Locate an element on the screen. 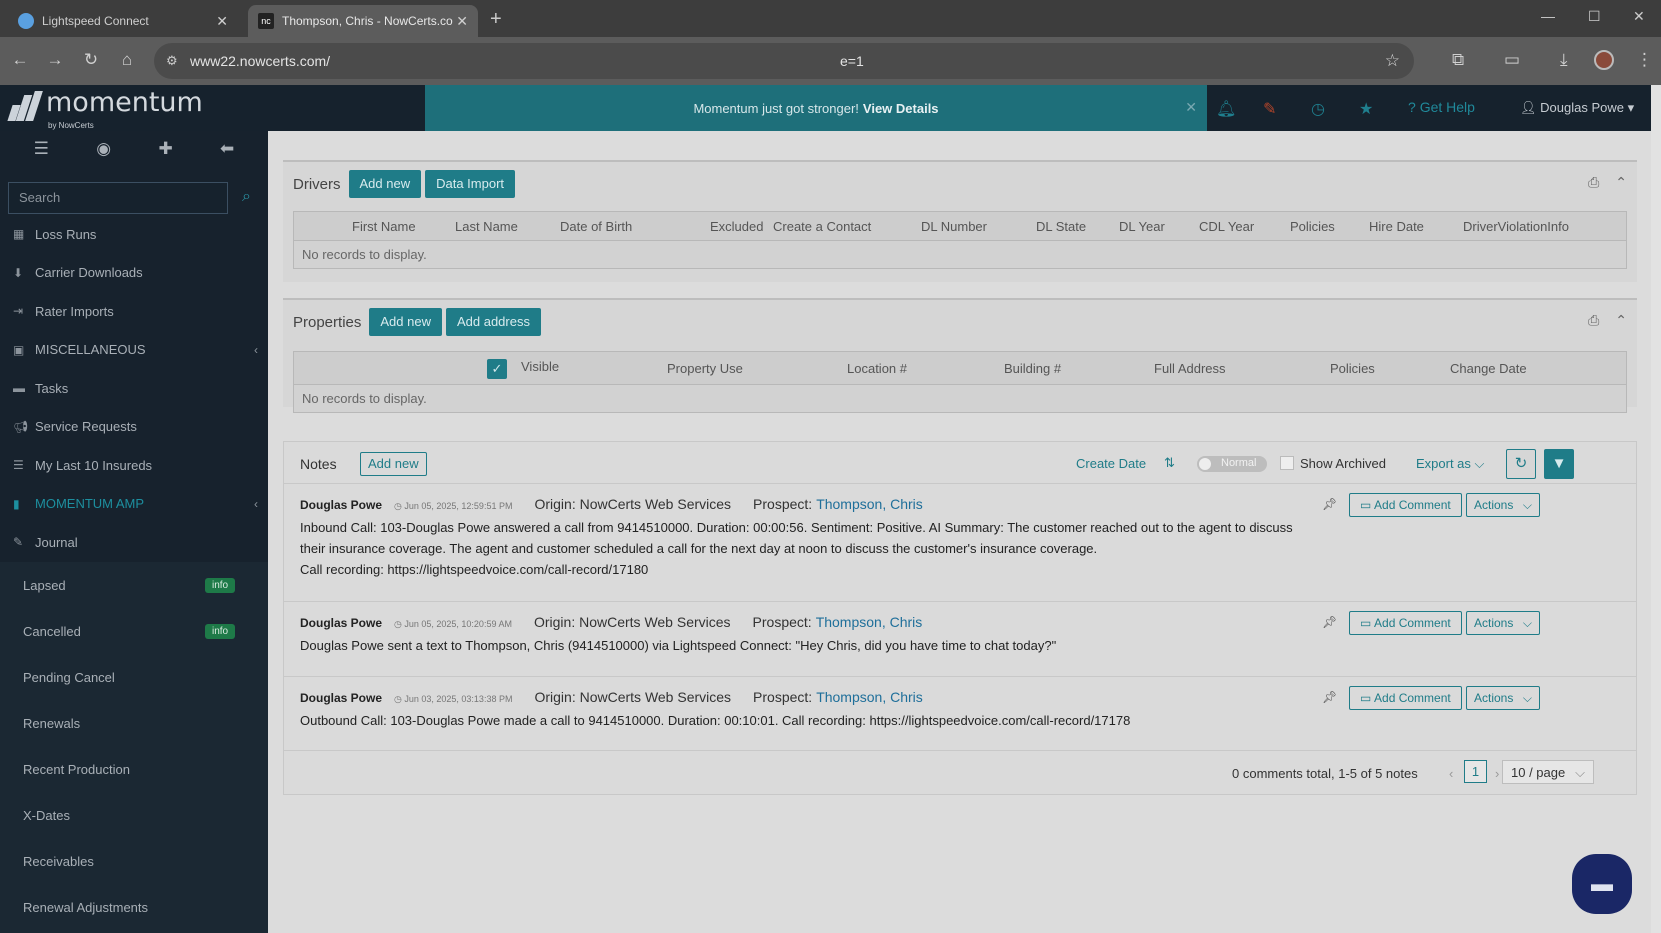  column-header: Building # is located at coordinates (1032, 368).